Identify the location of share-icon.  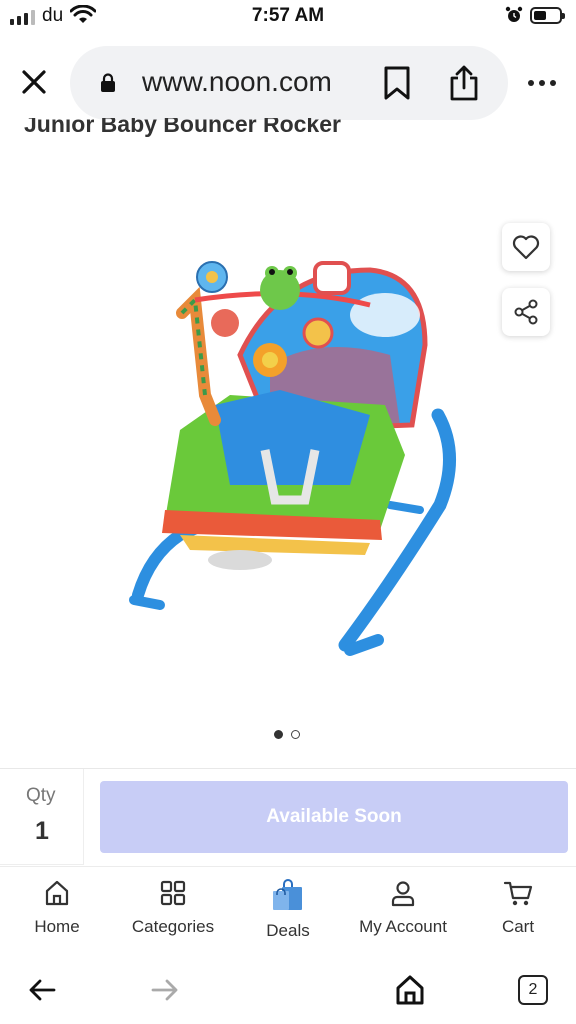
(464, 83).